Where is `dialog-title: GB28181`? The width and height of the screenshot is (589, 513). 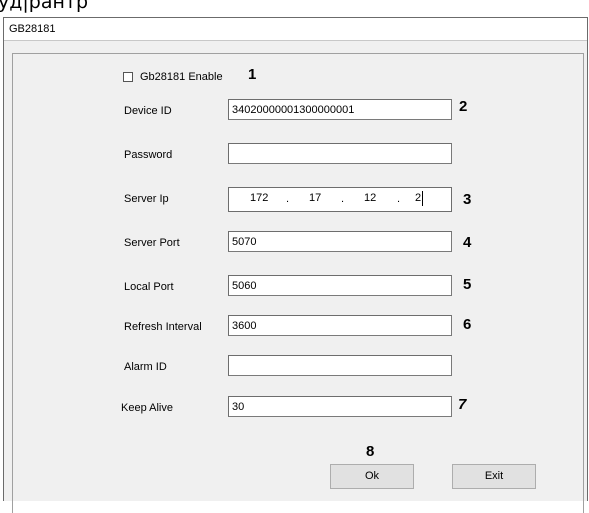
dialog-title: GB28181 is located at coordinates (32, 29).